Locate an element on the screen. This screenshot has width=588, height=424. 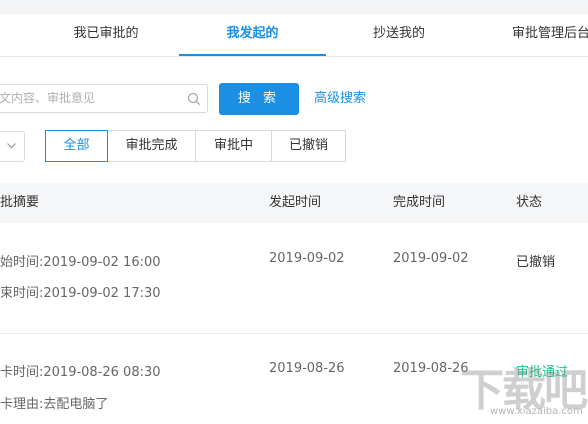
tab-cc-to-me: 抄送我的 is located at coordinates (399, 35).